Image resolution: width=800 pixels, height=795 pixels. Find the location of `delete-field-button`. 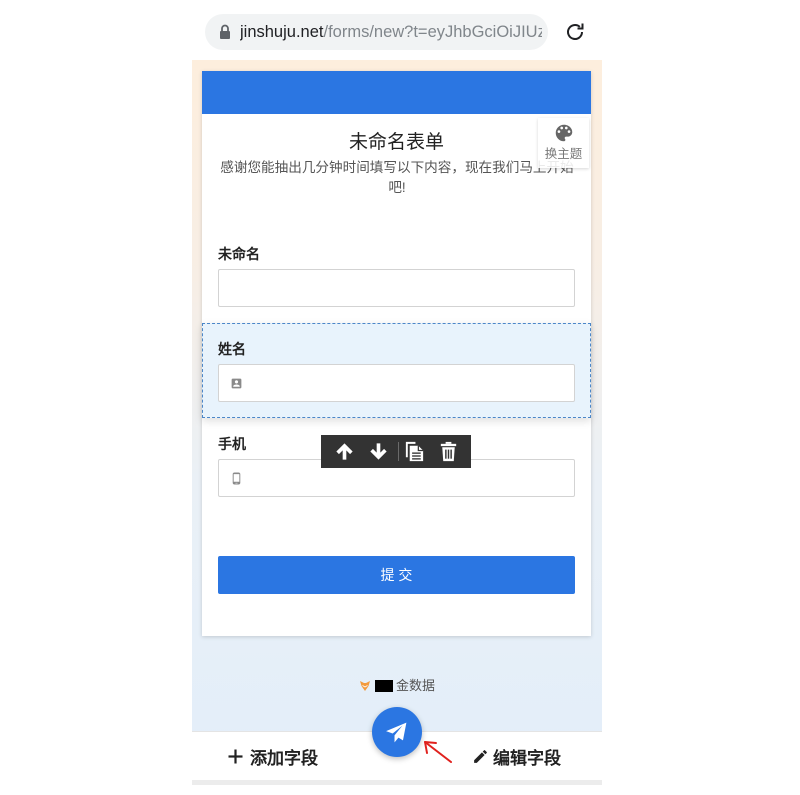

delete-field-button is located at coordinates (448, 451).